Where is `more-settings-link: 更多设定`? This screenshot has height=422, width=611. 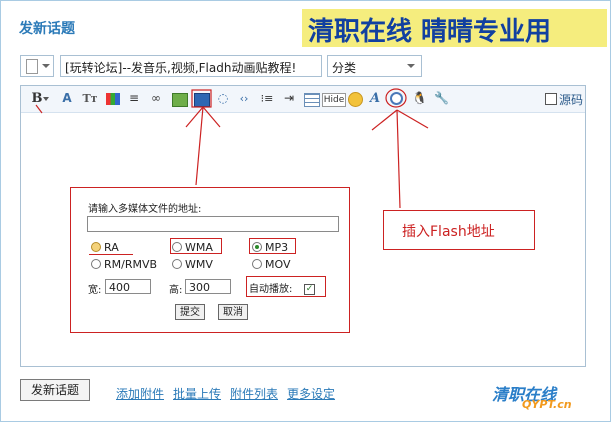 more-settings-link: 更多设定 is located at coordinates (311, 393).